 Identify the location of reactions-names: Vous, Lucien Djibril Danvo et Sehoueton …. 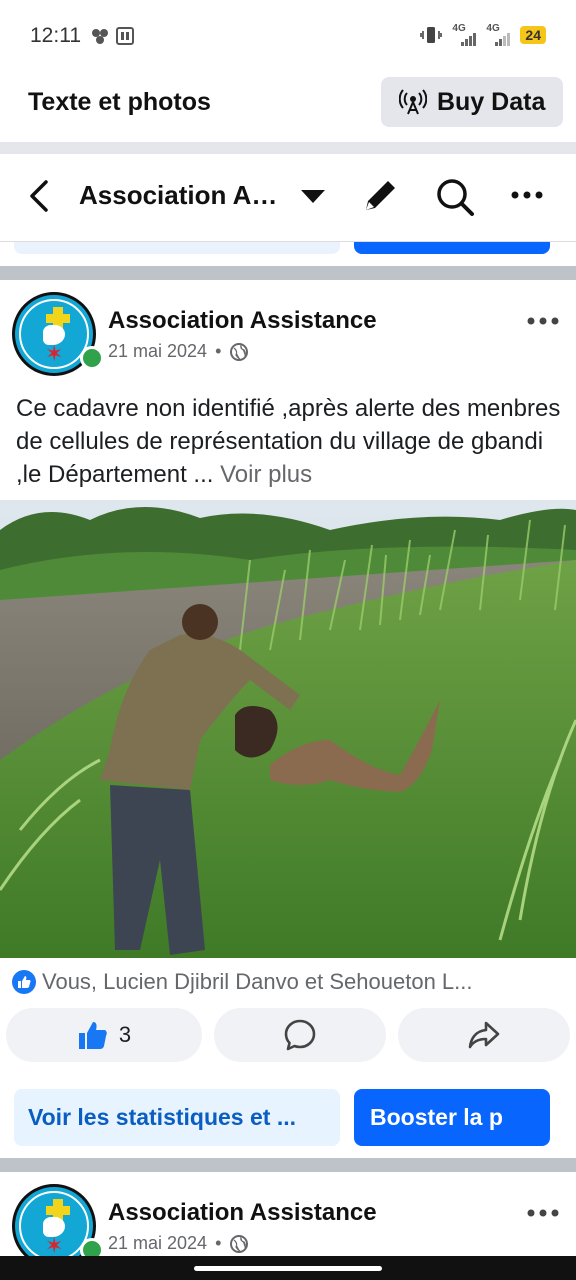
(257, 981).